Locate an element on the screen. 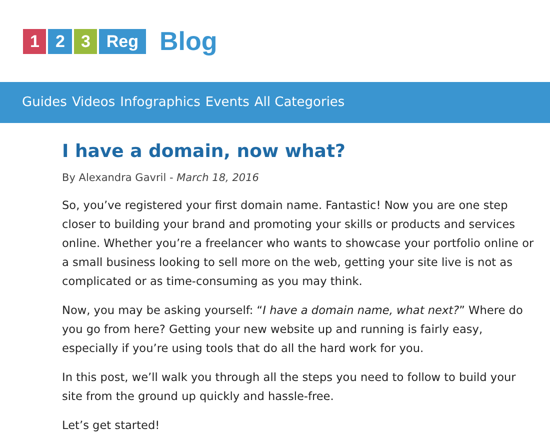 The image size is (550, 436). byline: By Alexandra Gavril - March 18, 2016 is located at coordinates (161, 178).